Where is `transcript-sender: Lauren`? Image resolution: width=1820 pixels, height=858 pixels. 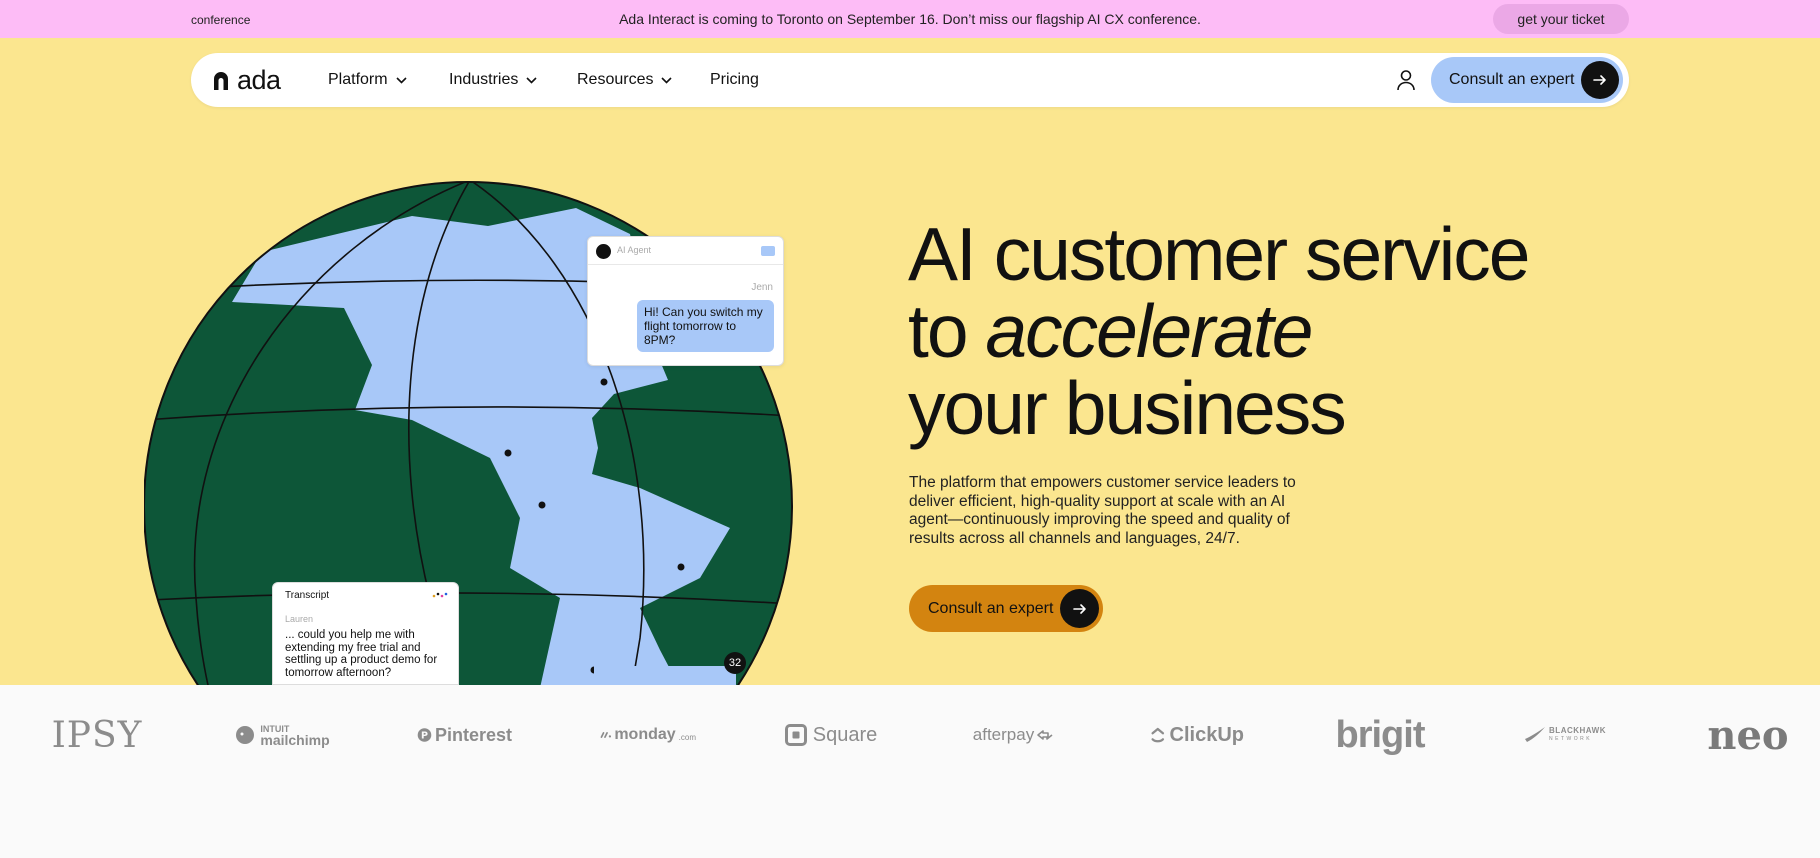 transcript-sender: Lauren is located at coordinates (299, 619).